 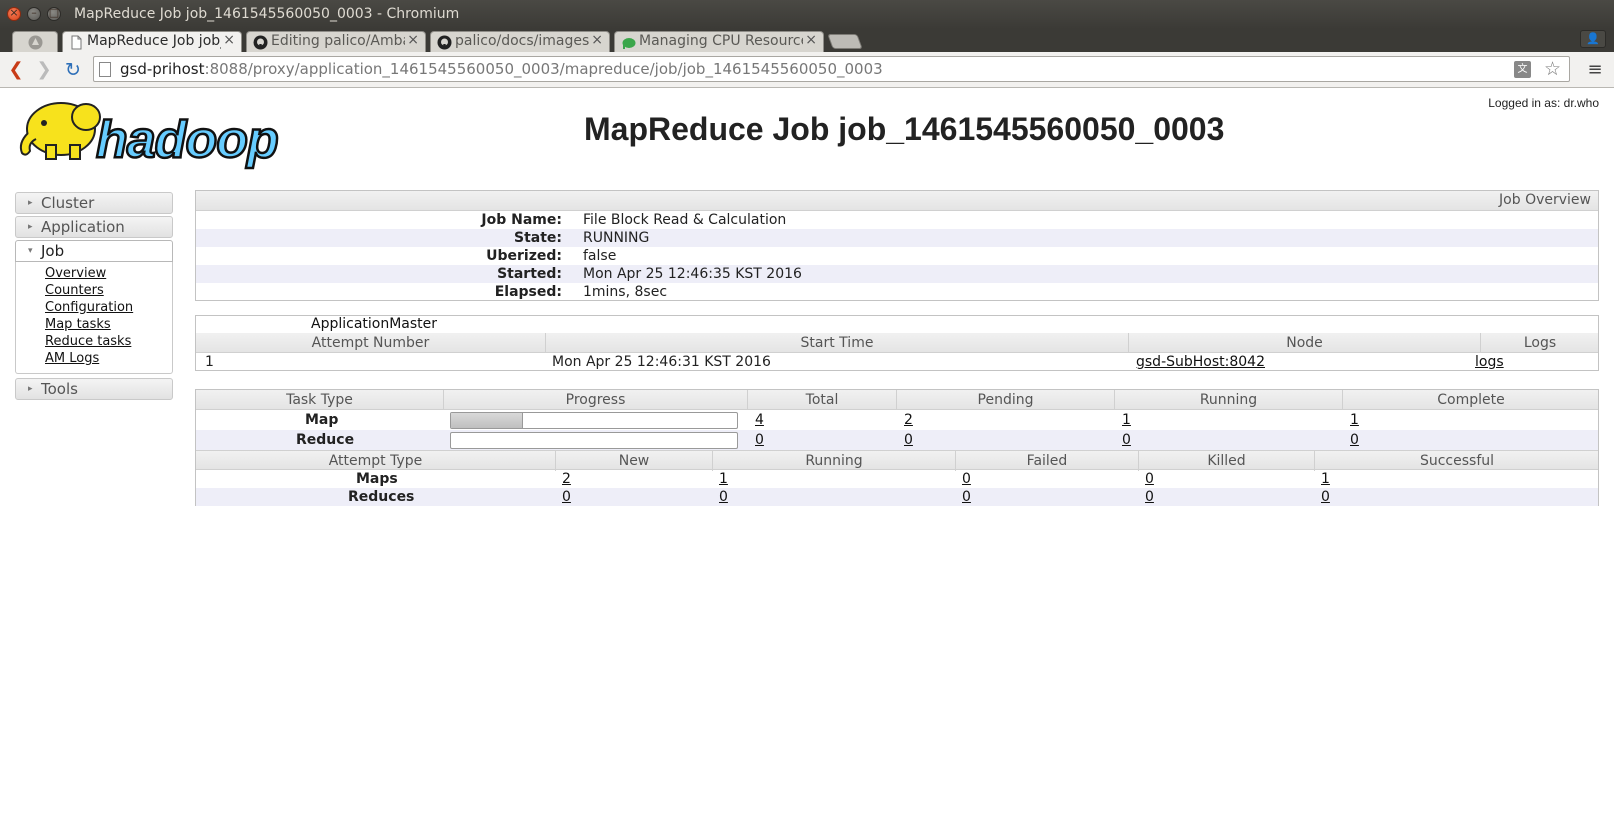 What do you see at coordinates (53, 251) in the screenshot?
I see `sidebar-label: Job` at bounding box center [53, 251].